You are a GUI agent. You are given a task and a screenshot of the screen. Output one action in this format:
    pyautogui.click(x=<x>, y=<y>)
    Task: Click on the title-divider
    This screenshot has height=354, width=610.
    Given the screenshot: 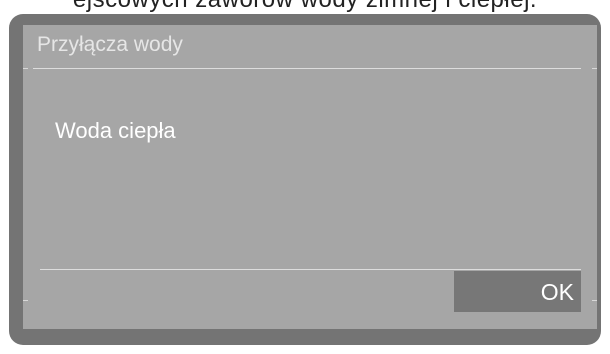 What is the action you would take?
    pyautogui.click(x=307, y=68)
    